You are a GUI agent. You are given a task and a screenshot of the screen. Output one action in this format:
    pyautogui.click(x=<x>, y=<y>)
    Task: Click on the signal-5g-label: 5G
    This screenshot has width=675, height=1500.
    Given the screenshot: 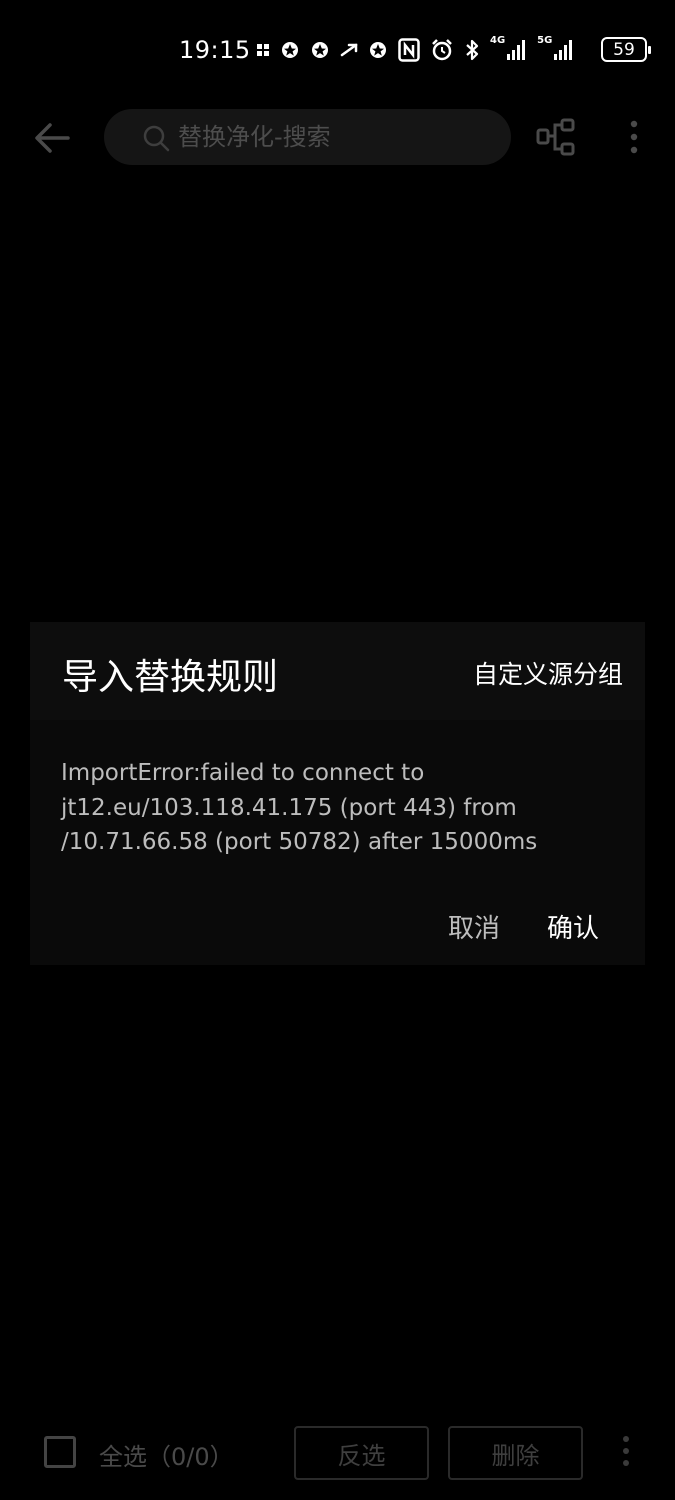 What is the action you would take?
    pyautogui.click(x=545, y=40)
    